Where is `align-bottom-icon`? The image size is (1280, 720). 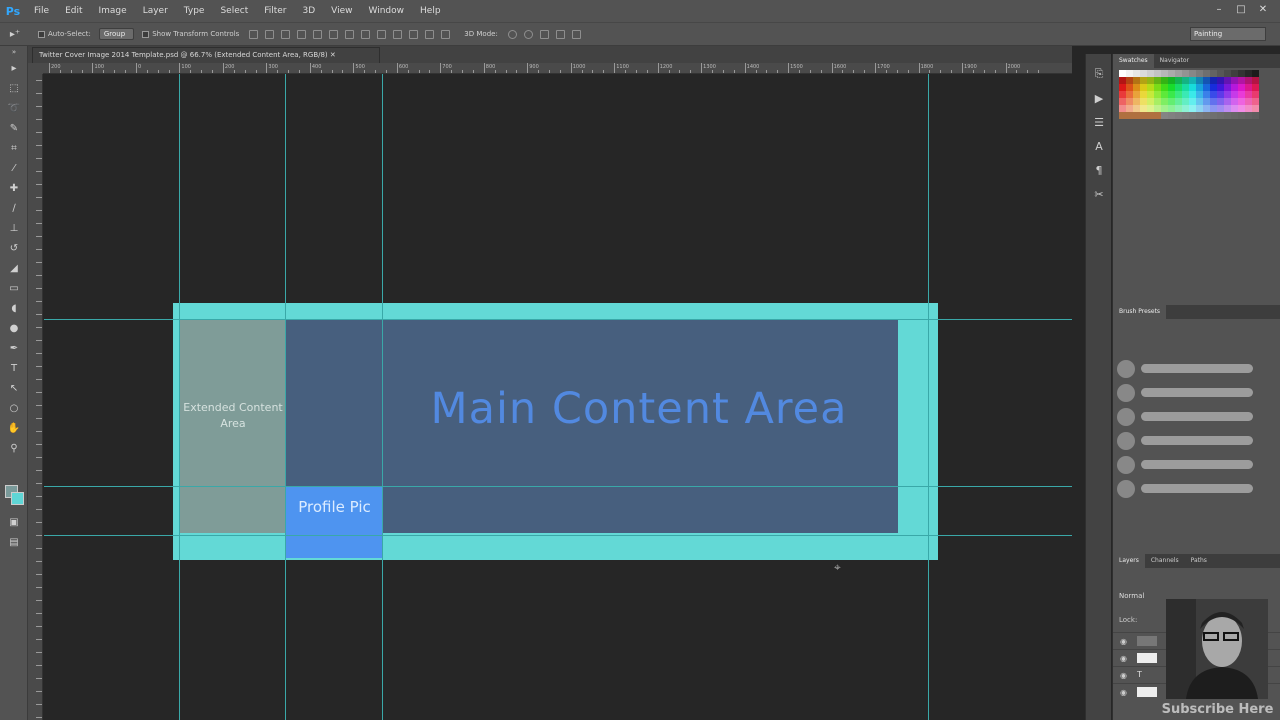
align-bottom-icon is located at coordinates (286, 34).